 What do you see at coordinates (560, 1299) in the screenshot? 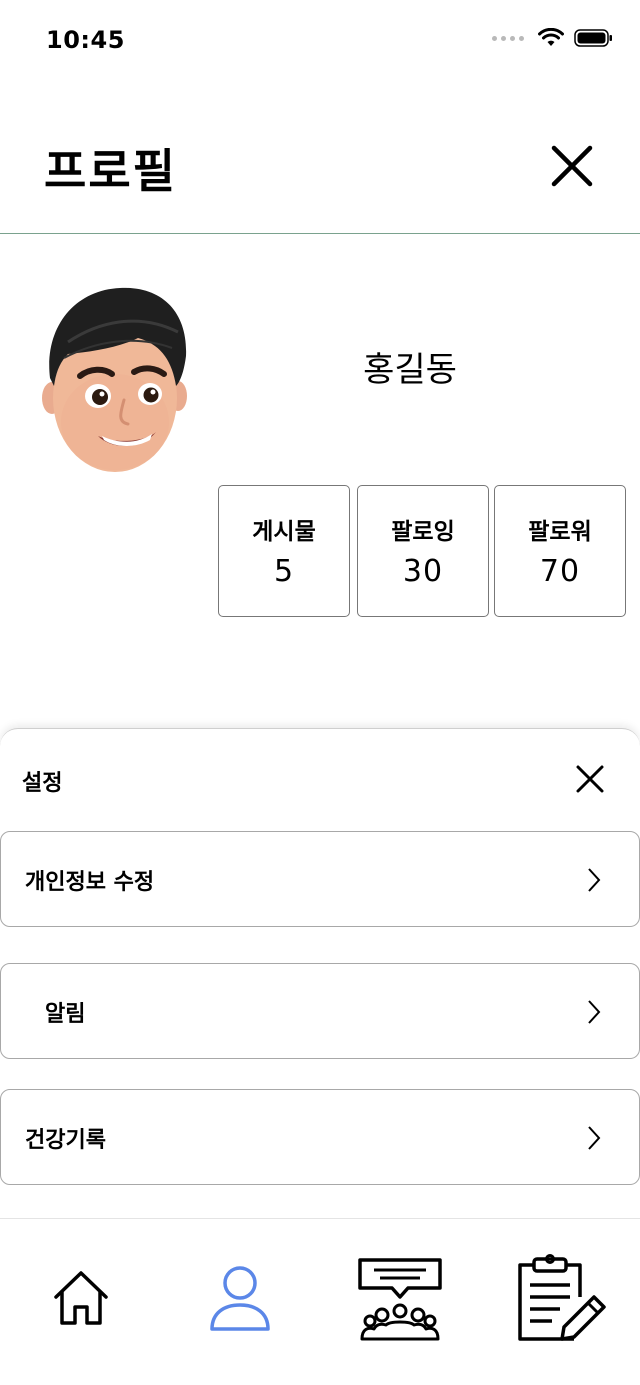
I see `clipboard-edit-icon` at bounding box center [560, 1299].